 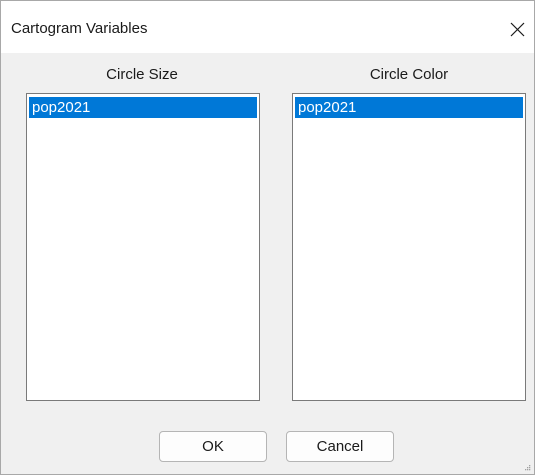 What do you see at coordinates (142, 74) in the screenshot?
I see `circle-size-label: Circle Size` at bounding box center [142, 74].